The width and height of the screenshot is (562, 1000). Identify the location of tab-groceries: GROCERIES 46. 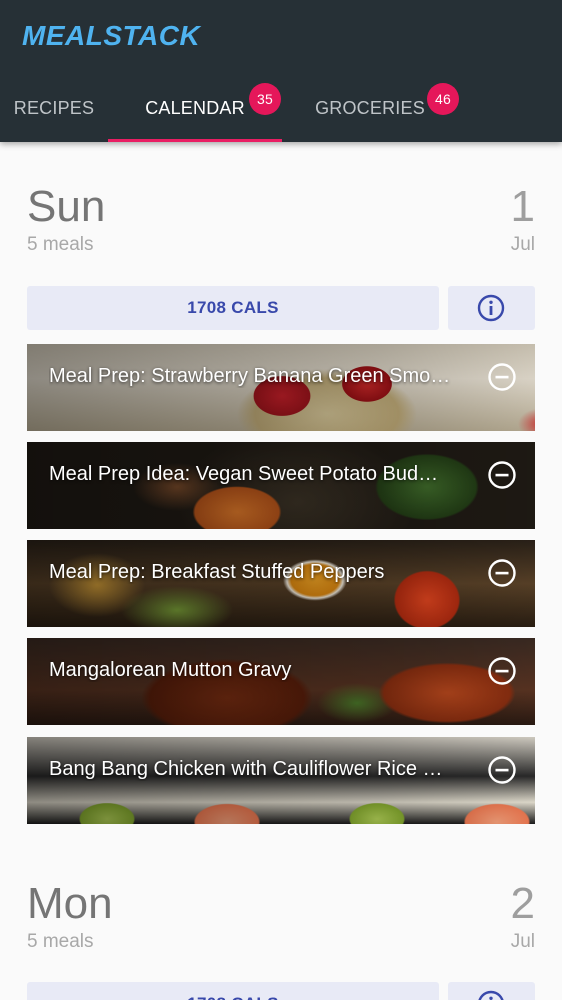
(379, 107).